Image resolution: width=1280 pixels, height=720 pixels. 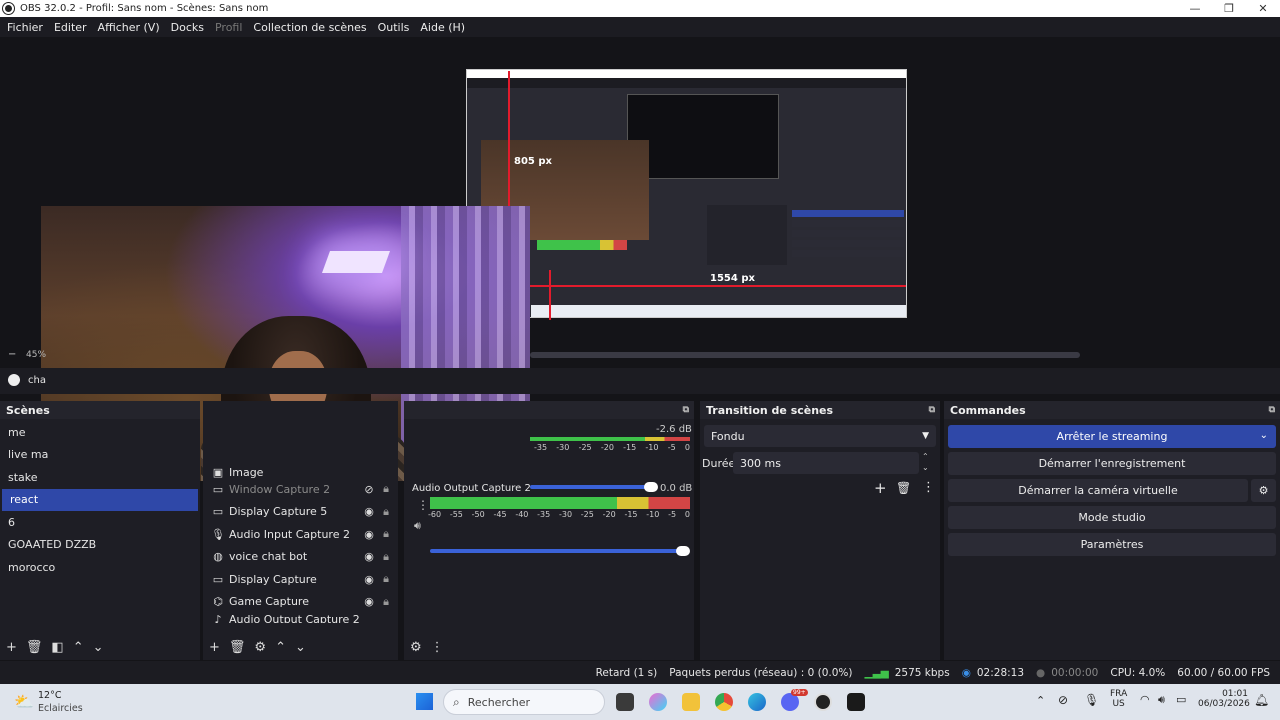 What do you see at coordinates (1263, 8) in the screenshot?
I see `close-button: ✕` at bounding box center [1263, 8].